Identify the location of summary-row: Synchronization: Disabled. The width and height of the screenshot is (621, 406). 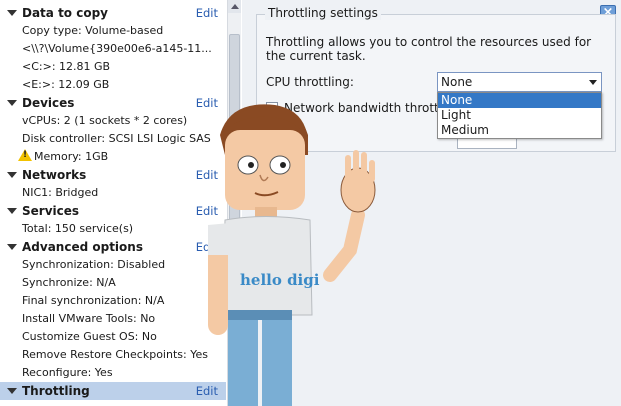
(94, 264).